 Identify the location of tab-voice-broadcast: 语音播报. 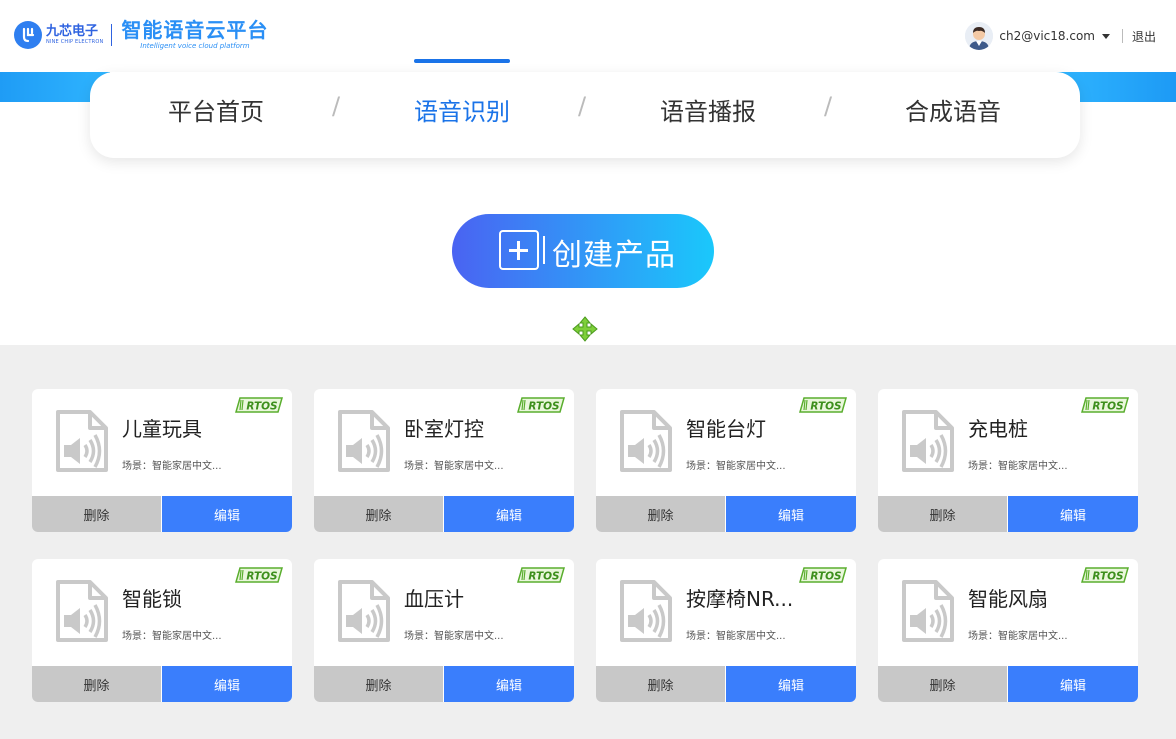
(708, 109).